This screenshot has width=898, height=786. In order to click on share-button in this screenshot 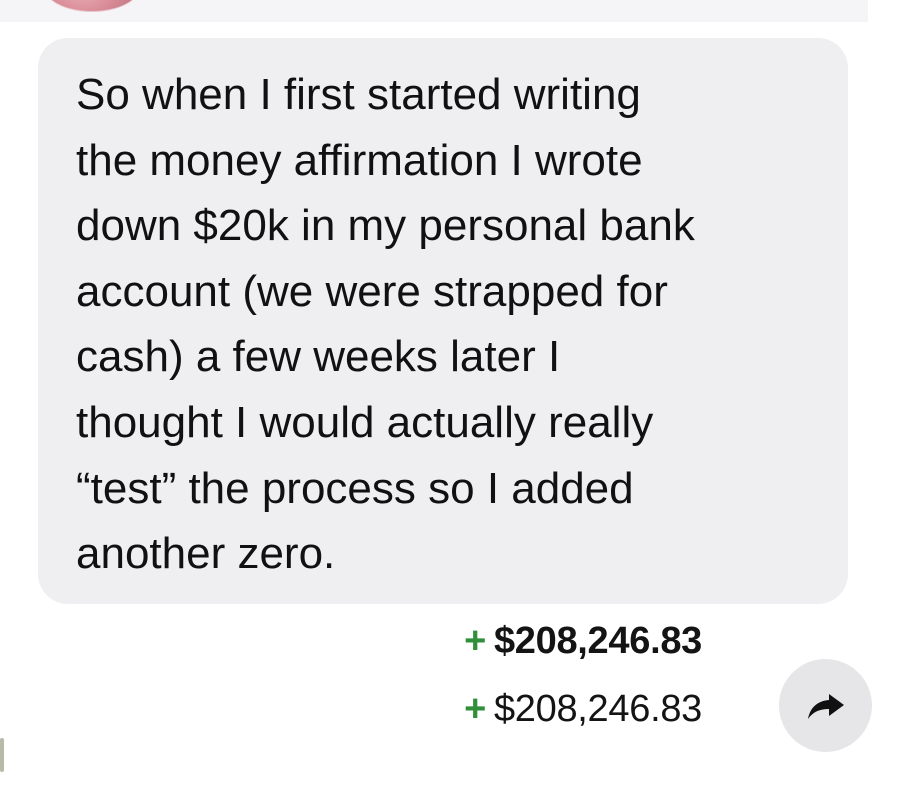, I will do `click(825, 705)`.